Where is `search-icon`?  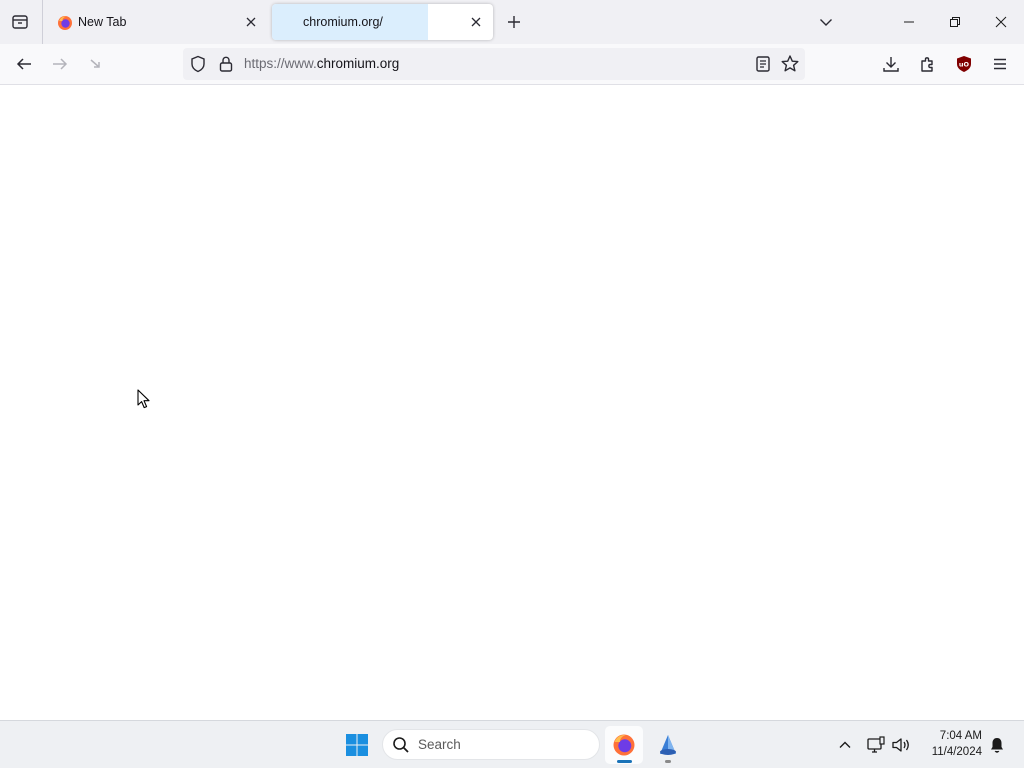
search-icon is located at coordinates (401, 745).